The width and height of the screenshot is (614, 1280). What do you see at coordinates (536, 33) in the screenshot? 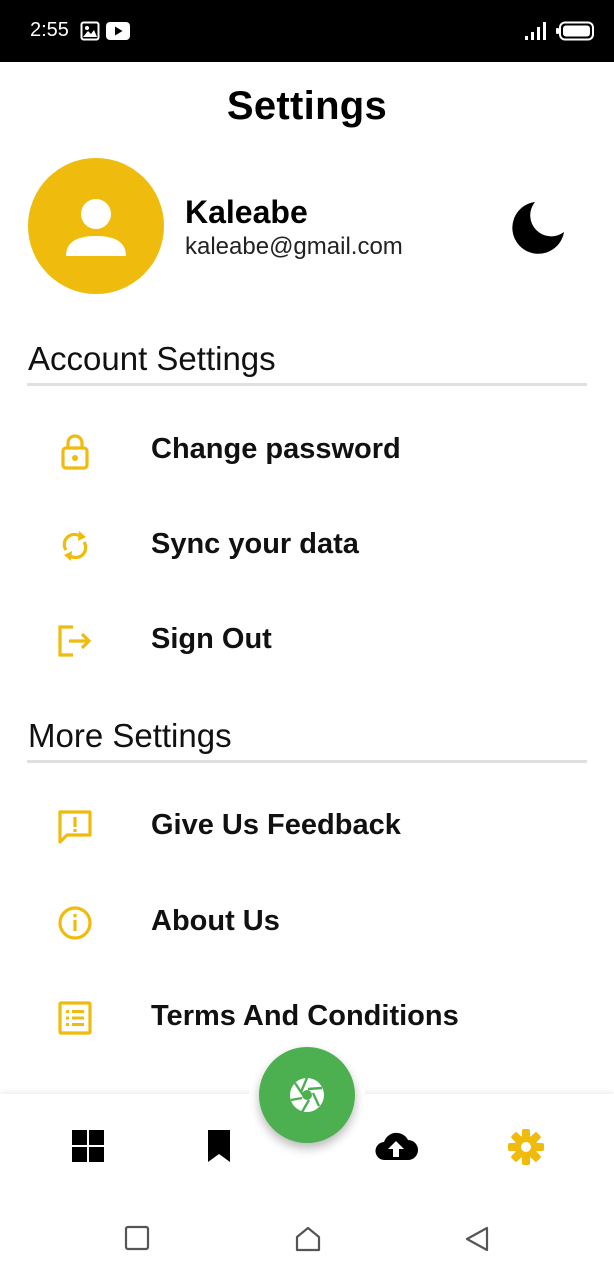
I see `signal-icon` at bounding box center [536, 33].